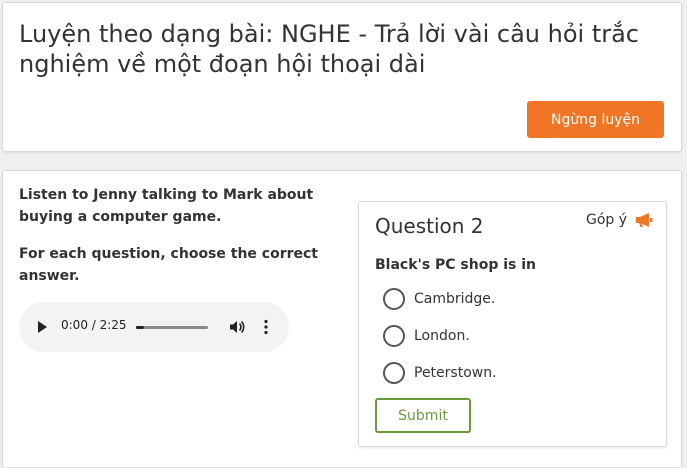  I want to click on audio-time: 0:00 / 2:25, so click(94, 325).